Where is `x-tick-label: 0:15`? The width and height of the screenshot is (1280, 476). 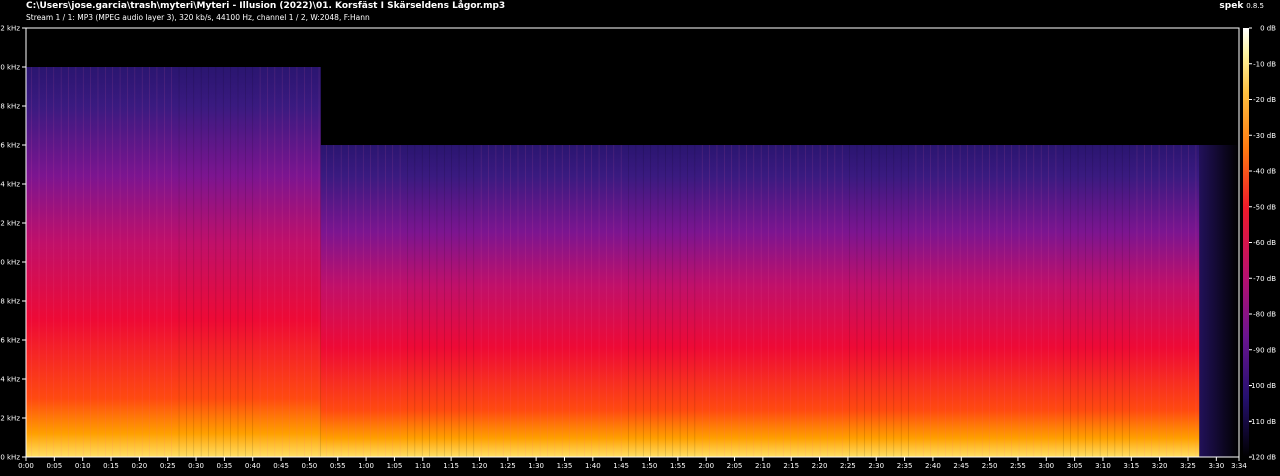 x-tick-label: 0:15 is located at coordinates (111, 466).